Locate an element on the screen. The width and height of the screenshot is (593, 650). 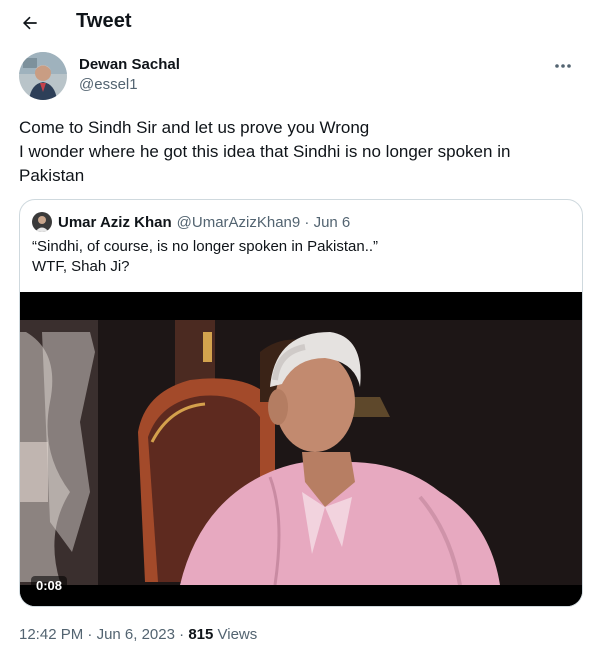
page-title: Tweet is located at coordinates (104, 21).